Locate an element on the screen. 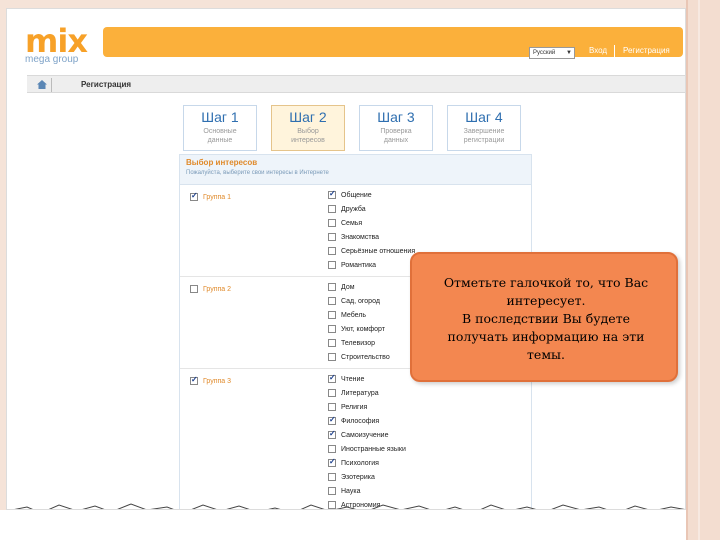 The image size is (720, 540). step-description: Основные данные is located at coordinates (220, 136).